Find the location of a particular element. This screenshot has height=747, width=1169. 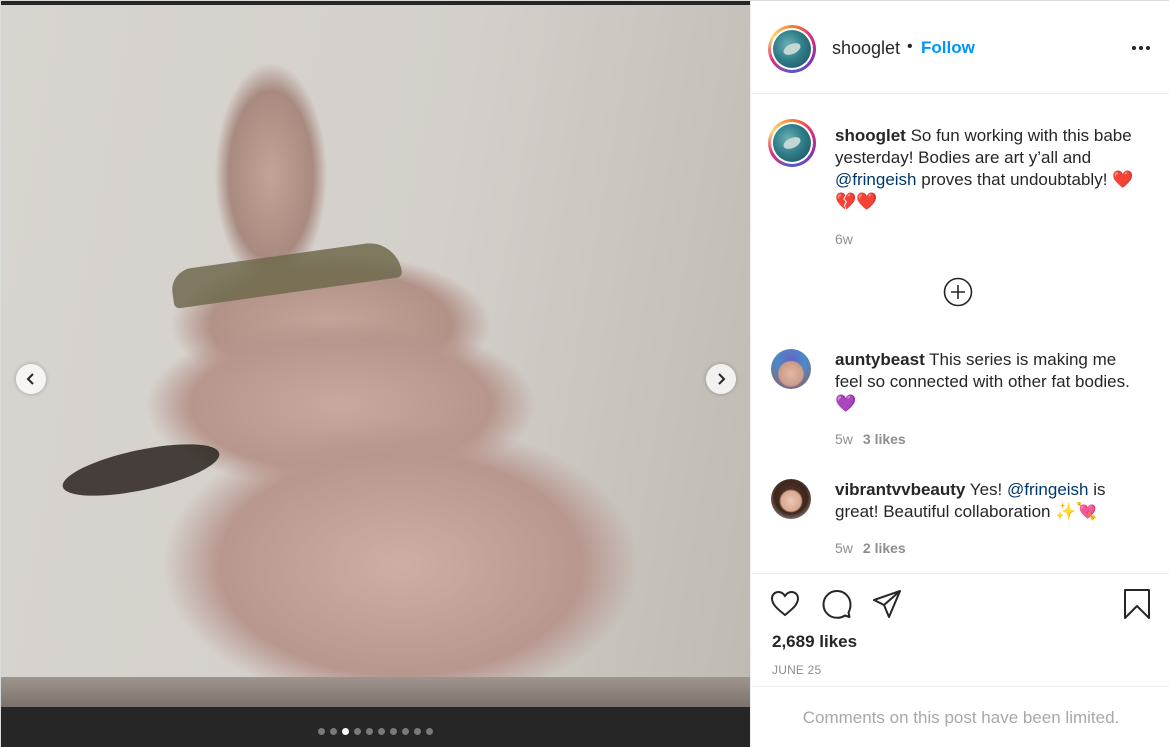

heart-icon is located at coordinates (785, 603).